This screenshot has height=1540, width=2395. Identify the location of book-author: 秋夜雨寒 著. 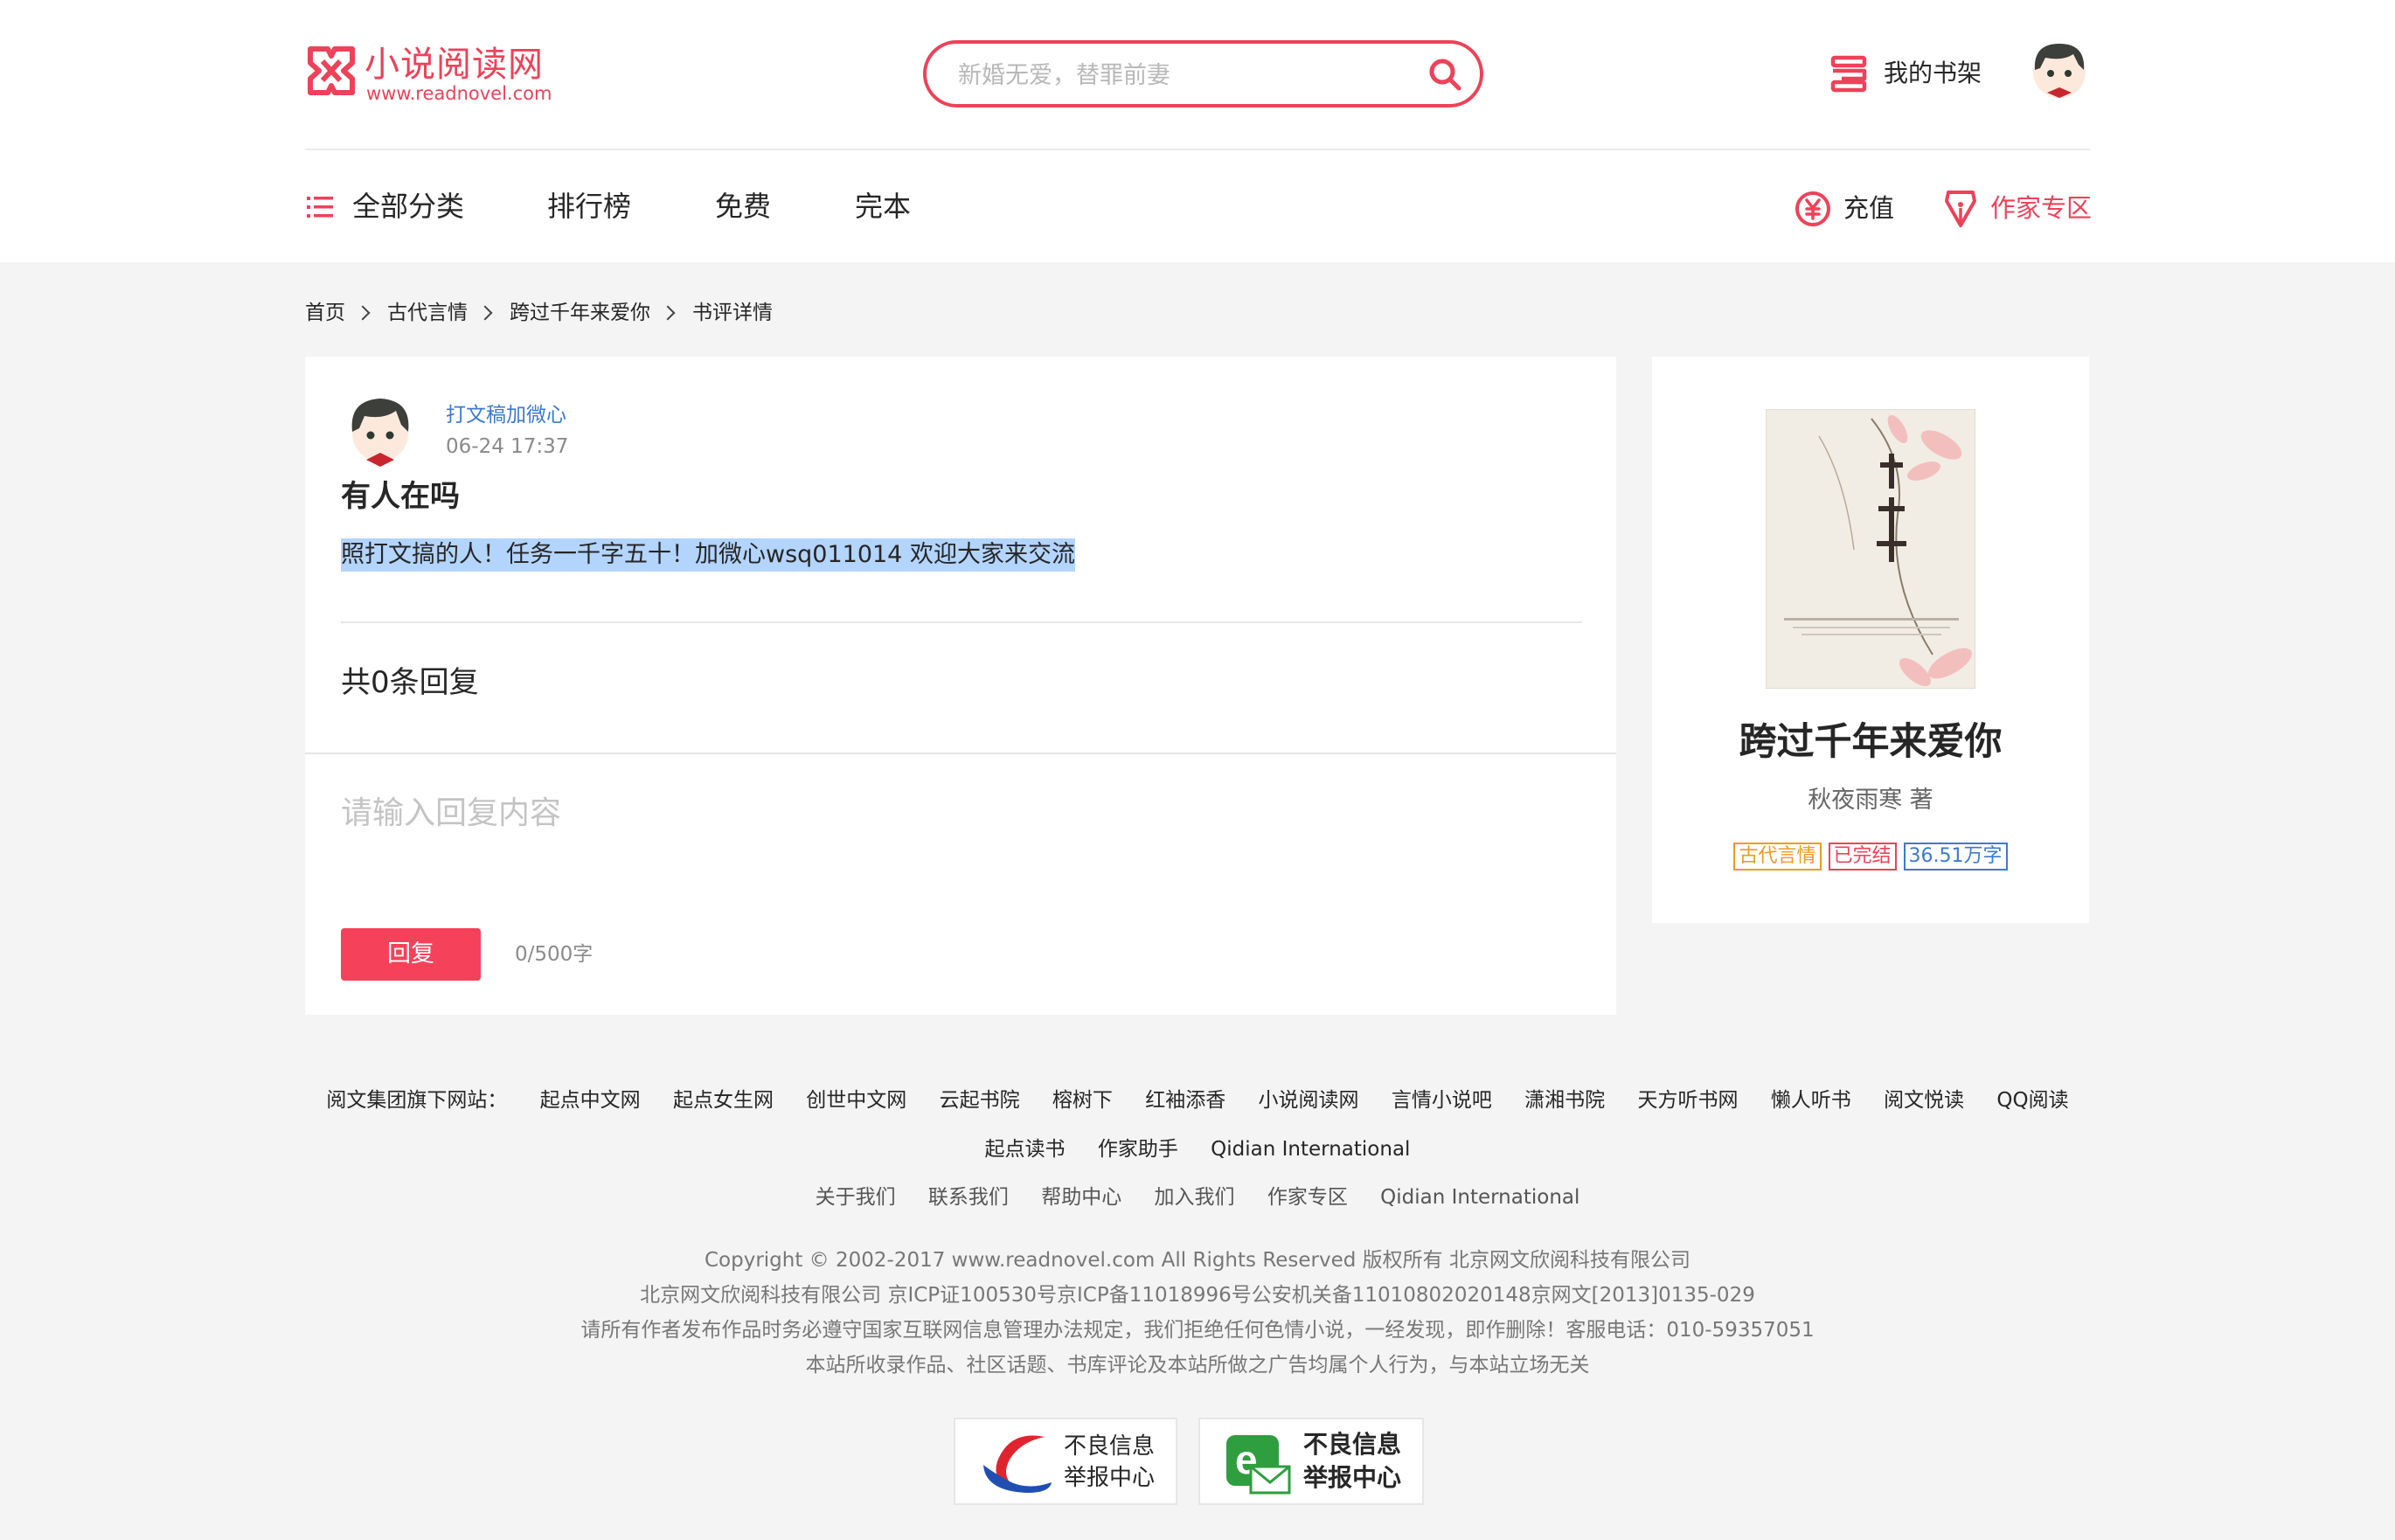
(1870, 801).